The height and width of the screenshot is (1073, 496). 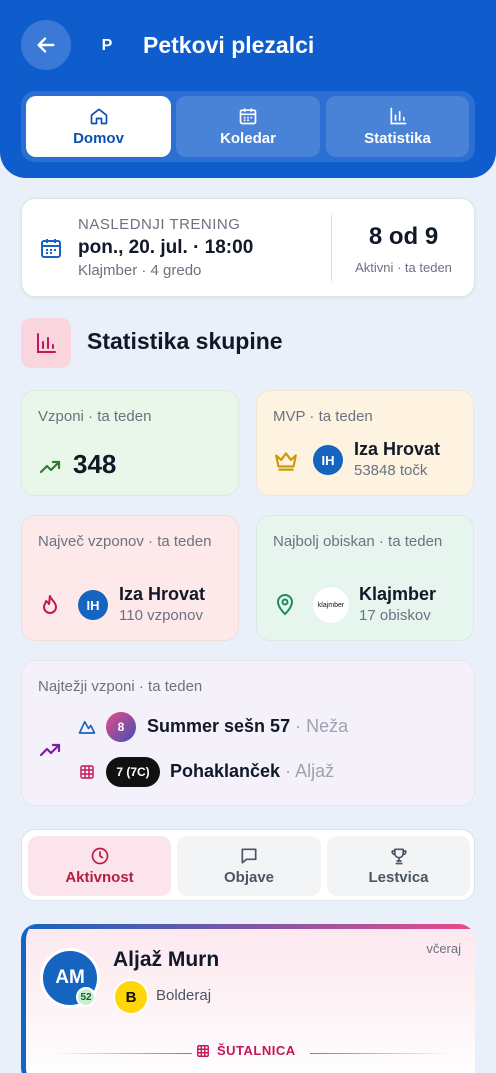 I want to click on next-training-label: NASLEDNJI TRENING, so click(x=159, y=224).